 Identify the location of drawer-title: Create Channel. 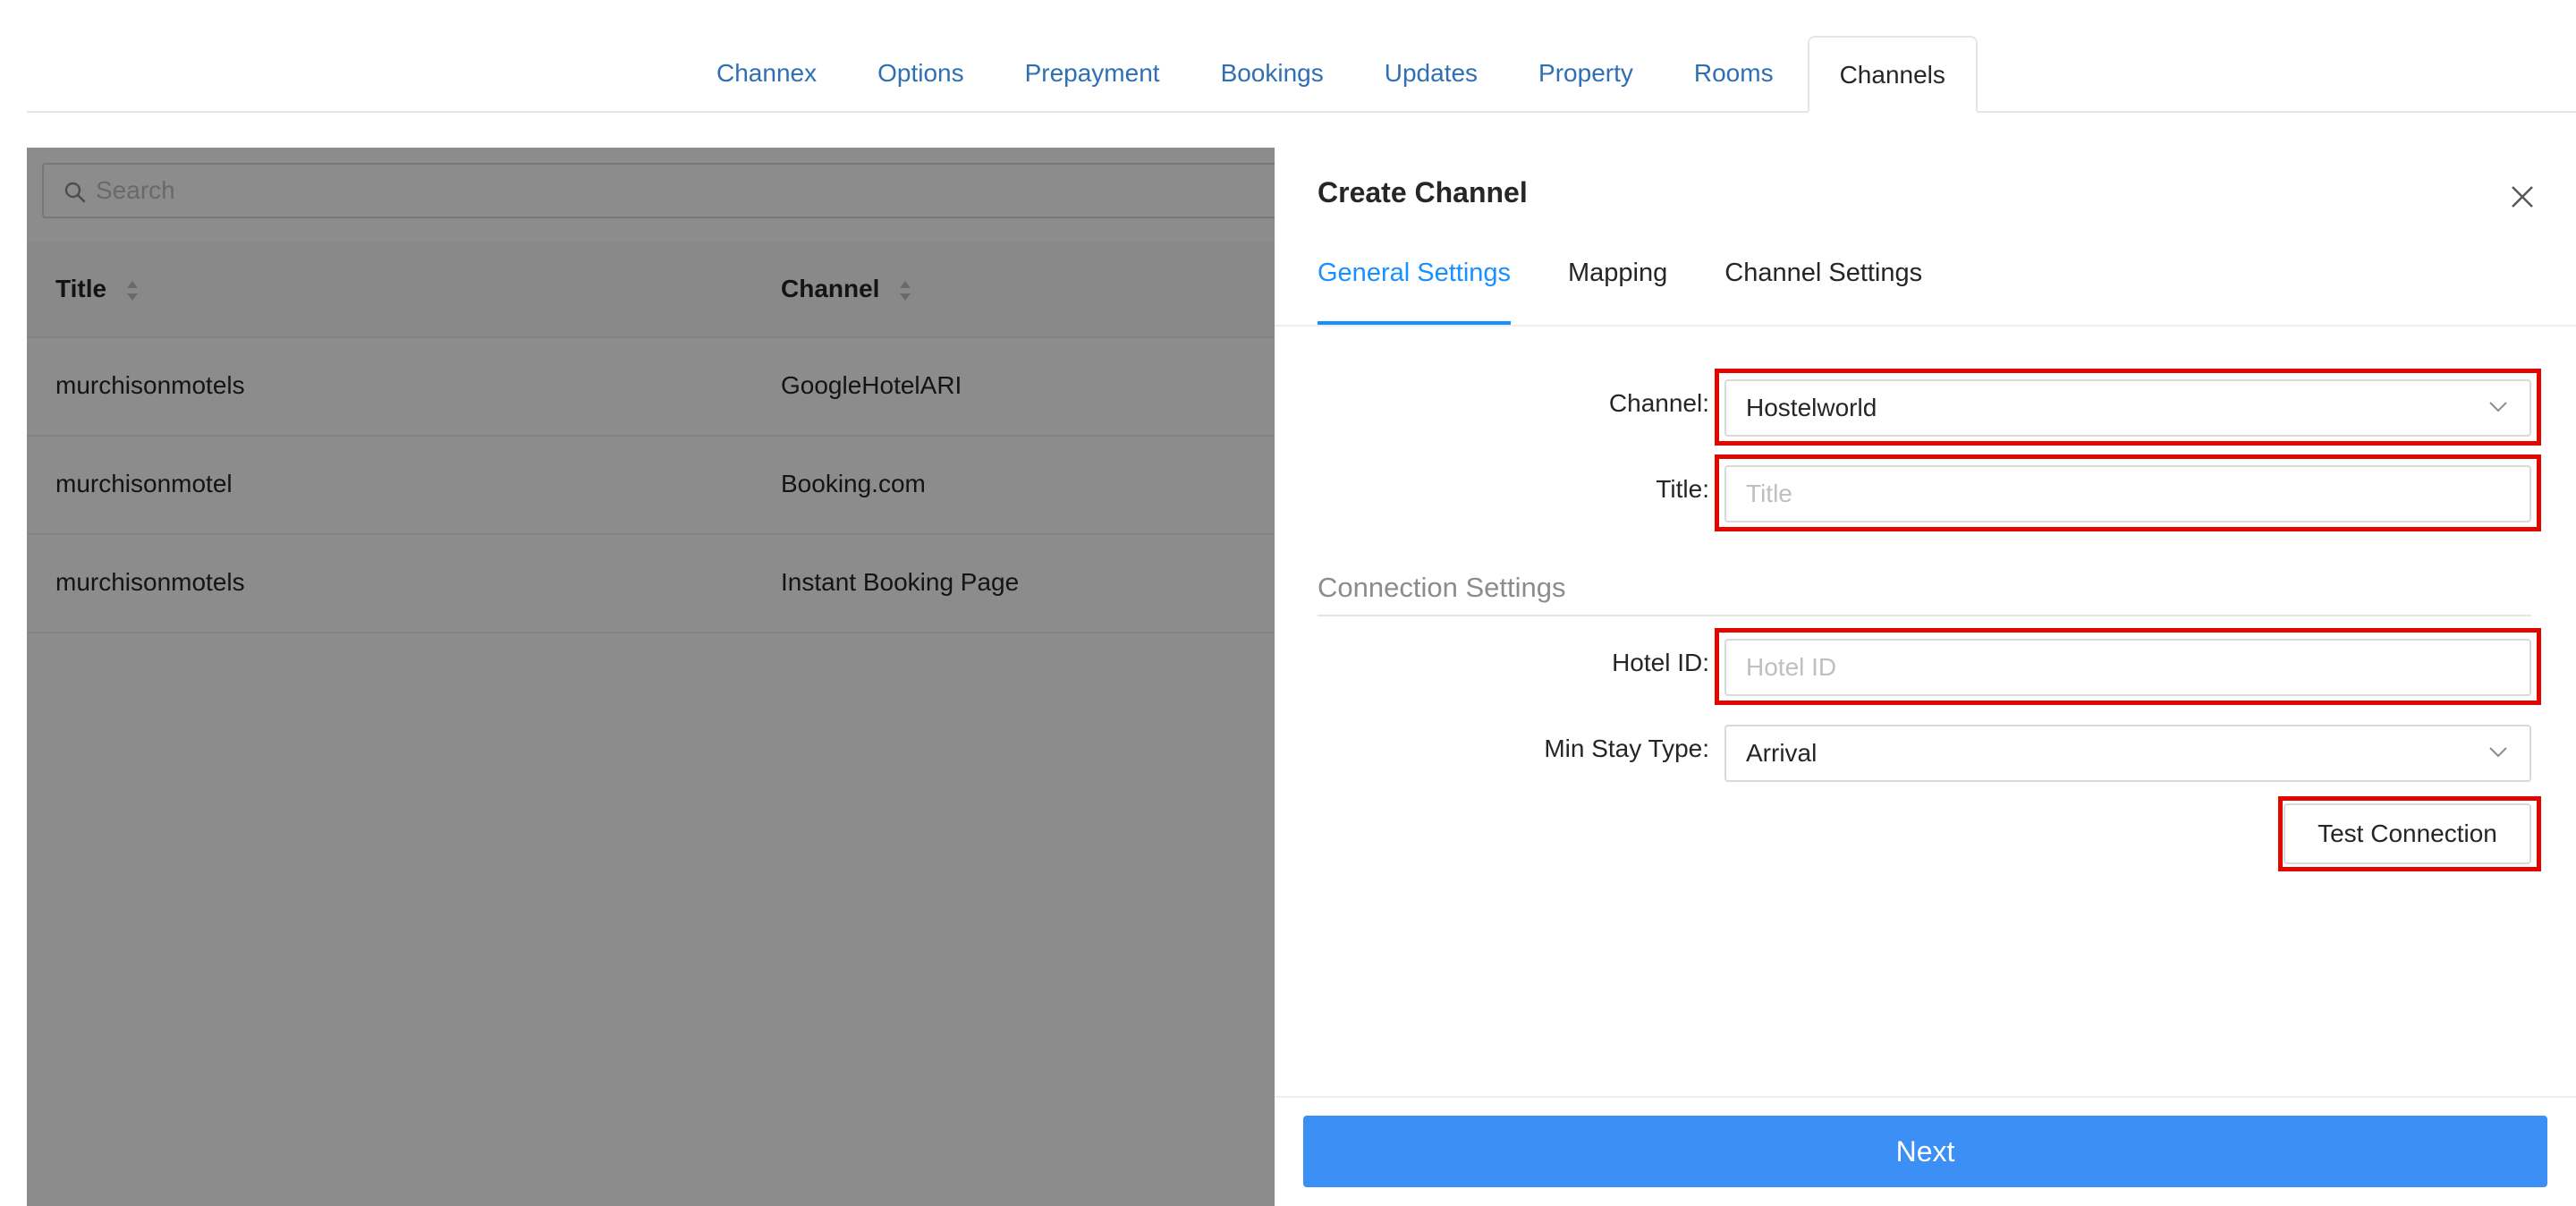
(1423, 192).